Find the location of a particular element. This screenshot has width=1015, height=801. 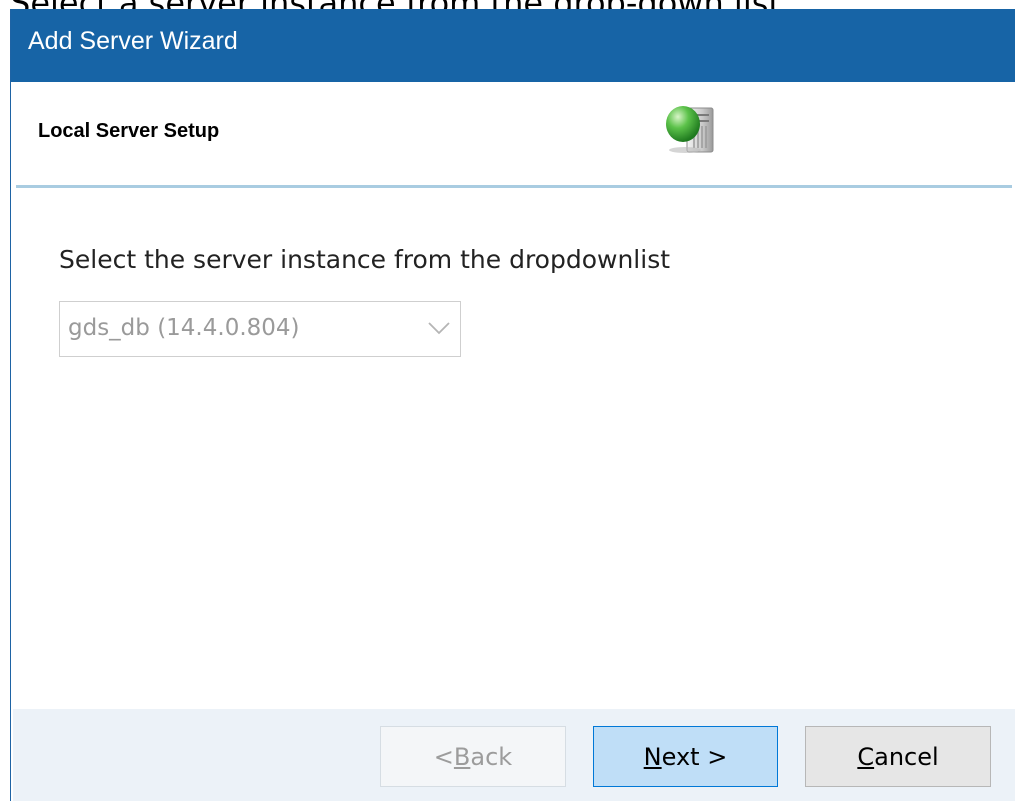

server-icon is located at coordinates (690, 129).